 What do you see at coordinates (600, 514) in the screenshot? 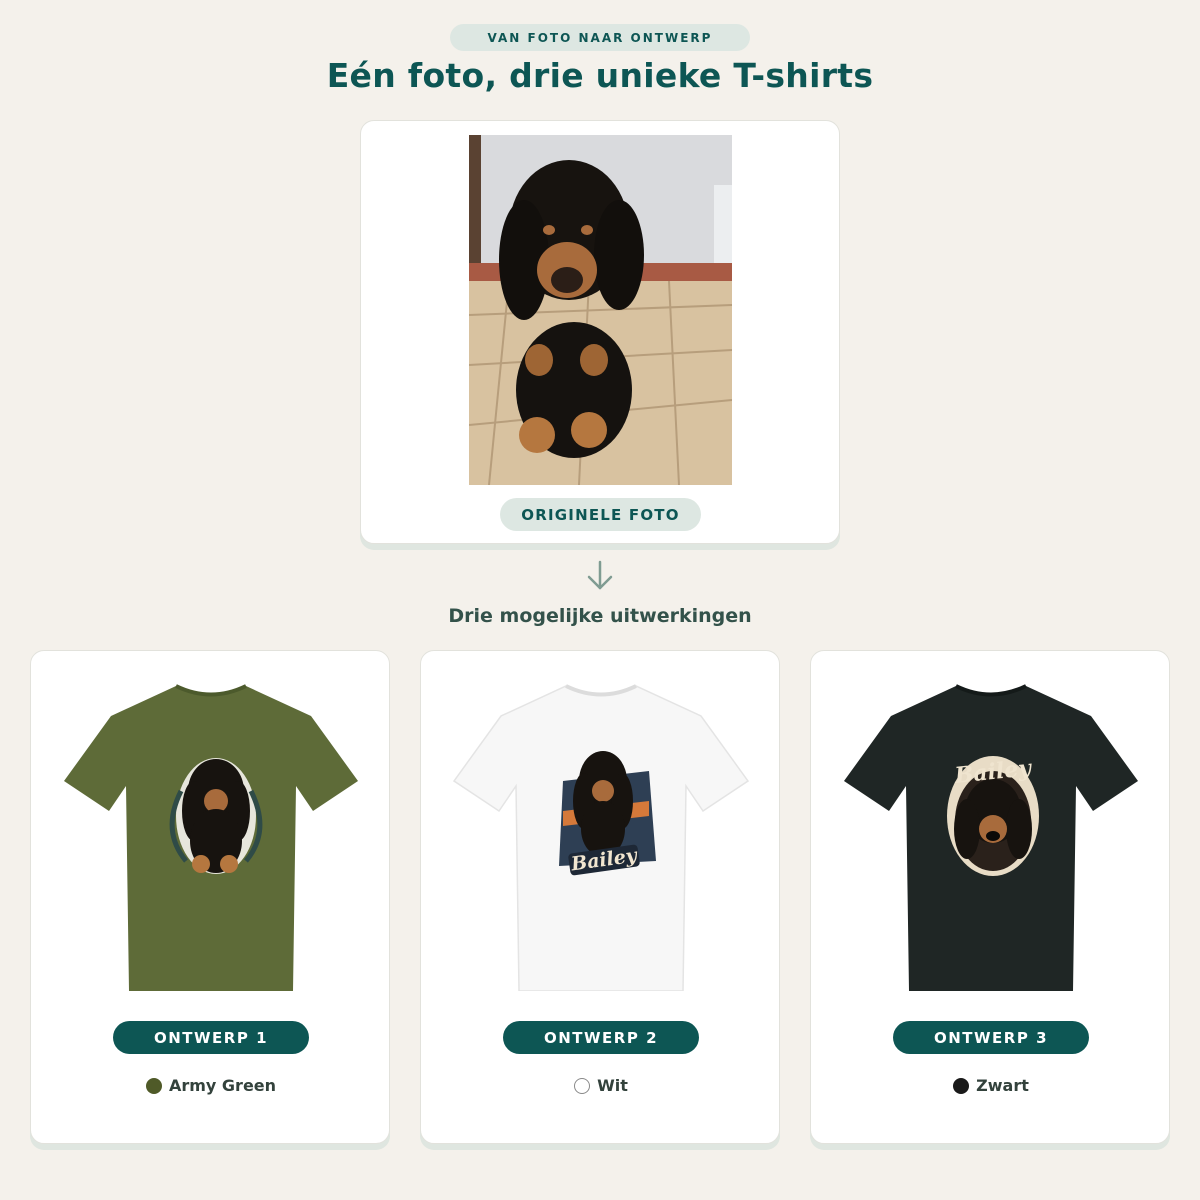
I see `original-photo-label: ORIGINELE FOTO` at bounding box center [600, 514].